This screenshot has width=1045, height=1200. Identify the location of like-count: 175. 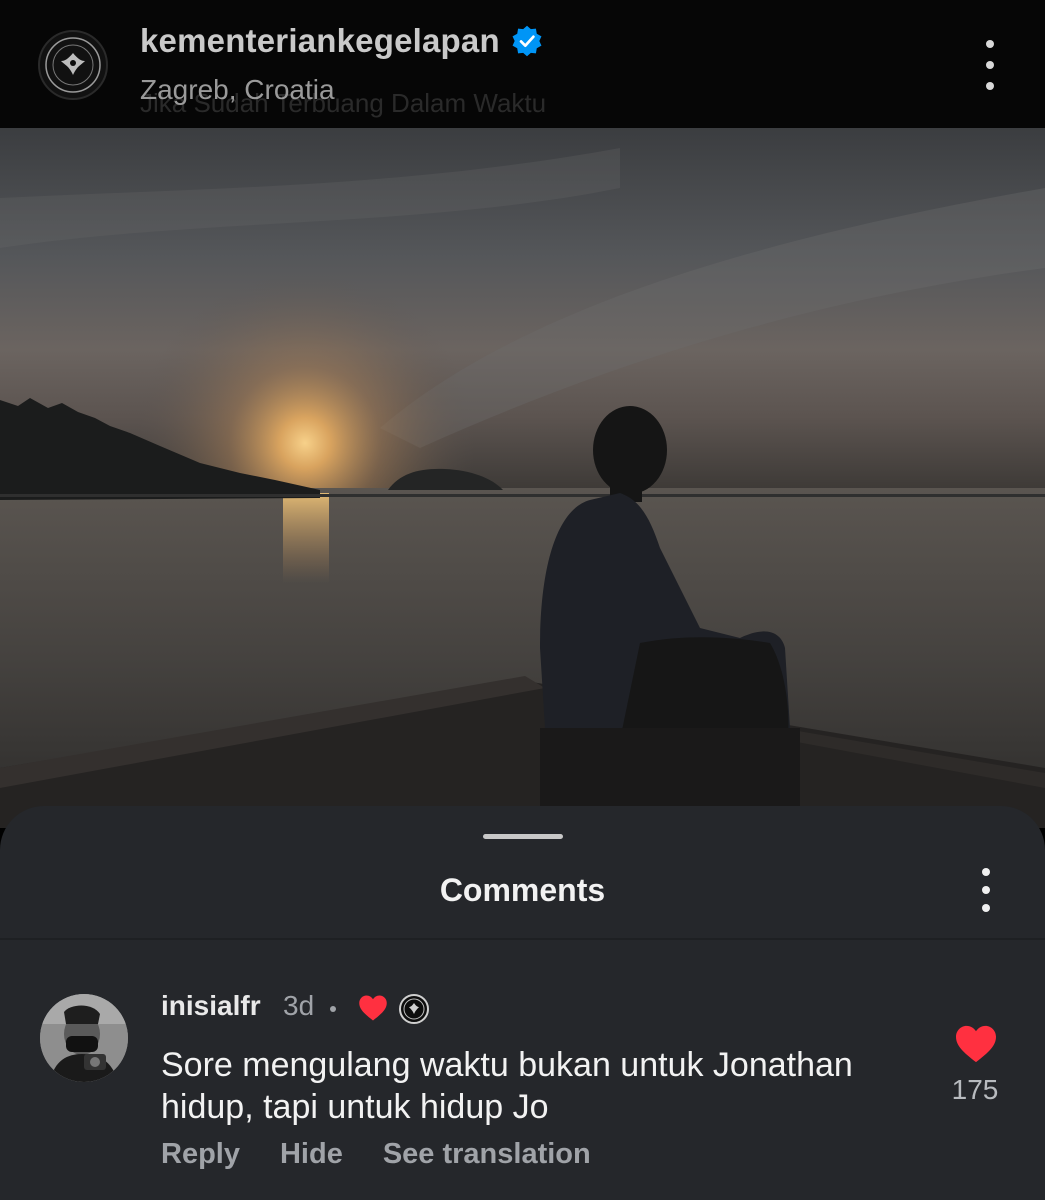
(975, 1089).